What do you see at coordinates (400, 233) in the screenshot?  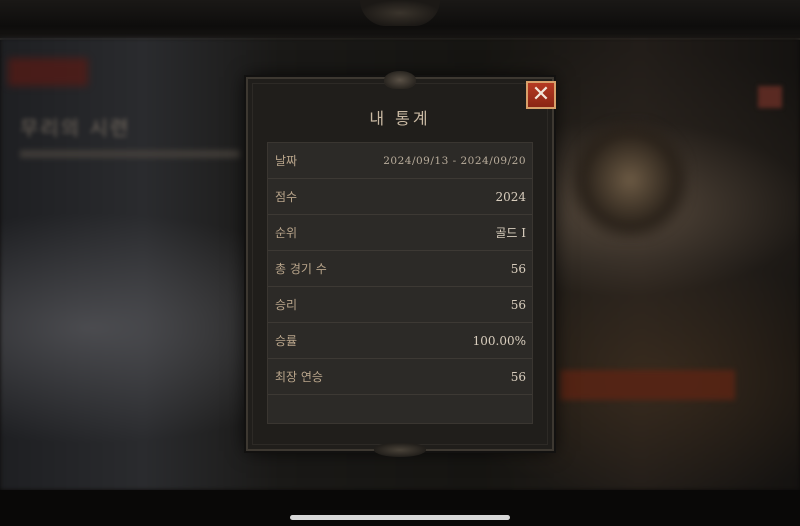 I see `stat-row-rank: 순위 골드 I` at bounding box center [400, 233].